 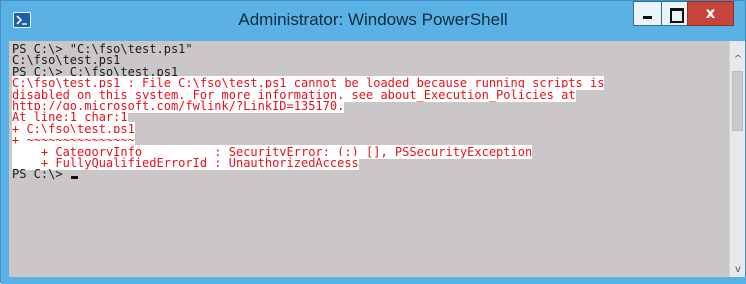 What do you see at coordinates (737, 101) in the screenshot?
I see `scroll-thumb` at bounding box center [737, 101].